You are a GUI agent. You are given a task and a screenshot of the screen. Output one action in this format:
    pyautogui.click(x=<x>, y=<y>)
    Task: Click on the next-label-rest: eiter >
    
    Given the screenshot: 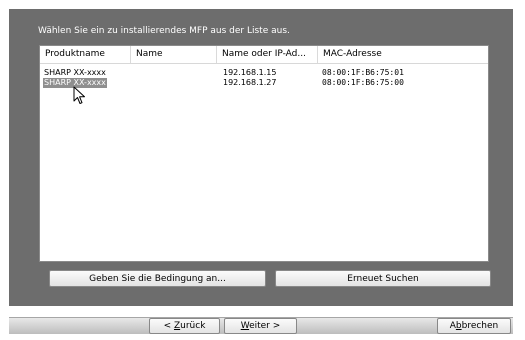 What is the action you would take?
    pyautogui.click(x=265, y=326)
    